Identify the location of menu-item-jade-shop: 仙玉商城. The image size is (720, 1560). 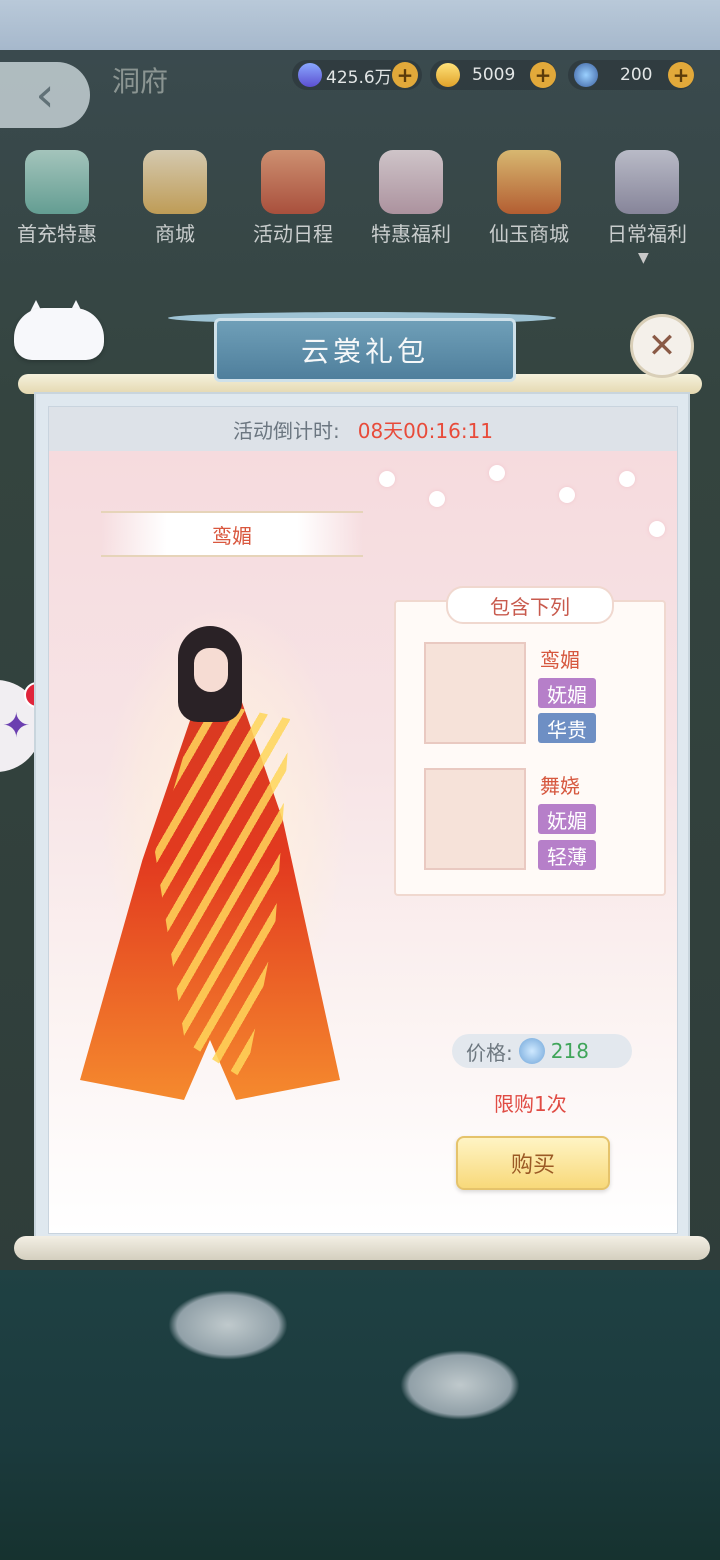
(529, 200).